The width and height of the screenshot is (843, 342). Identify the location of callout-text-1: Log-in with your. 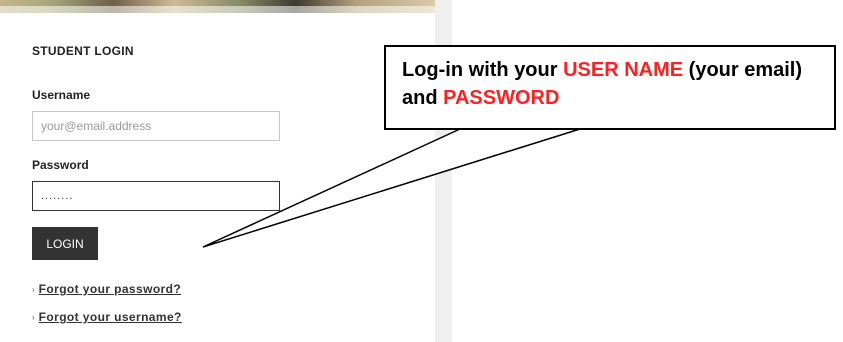
(483, 70).